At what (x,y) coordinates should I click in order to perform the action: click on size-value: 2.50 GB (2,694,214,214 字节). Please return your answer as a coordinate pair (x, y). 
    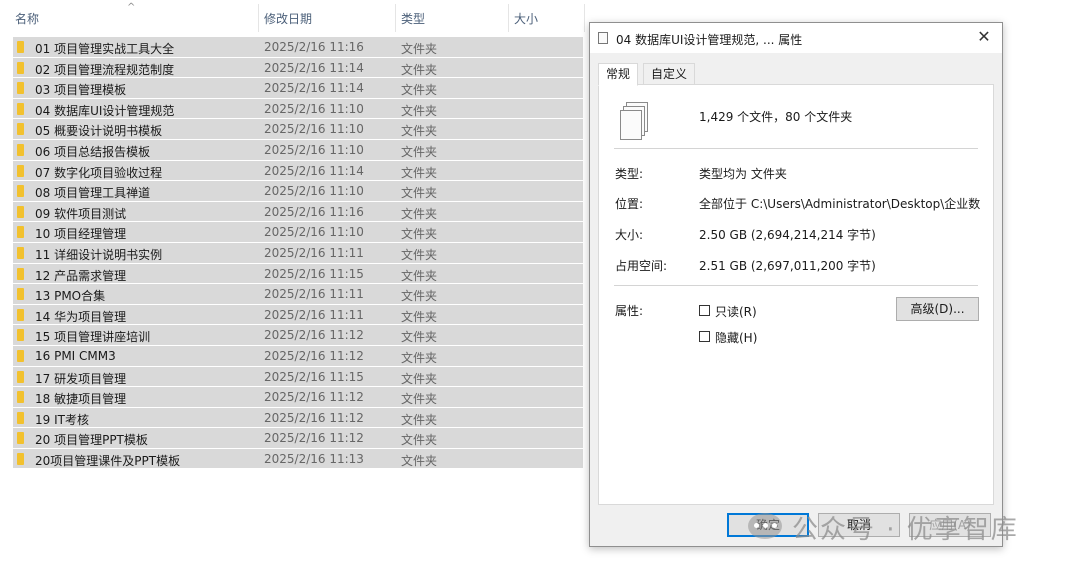
    Looking at the image, I should click on (787, 235).